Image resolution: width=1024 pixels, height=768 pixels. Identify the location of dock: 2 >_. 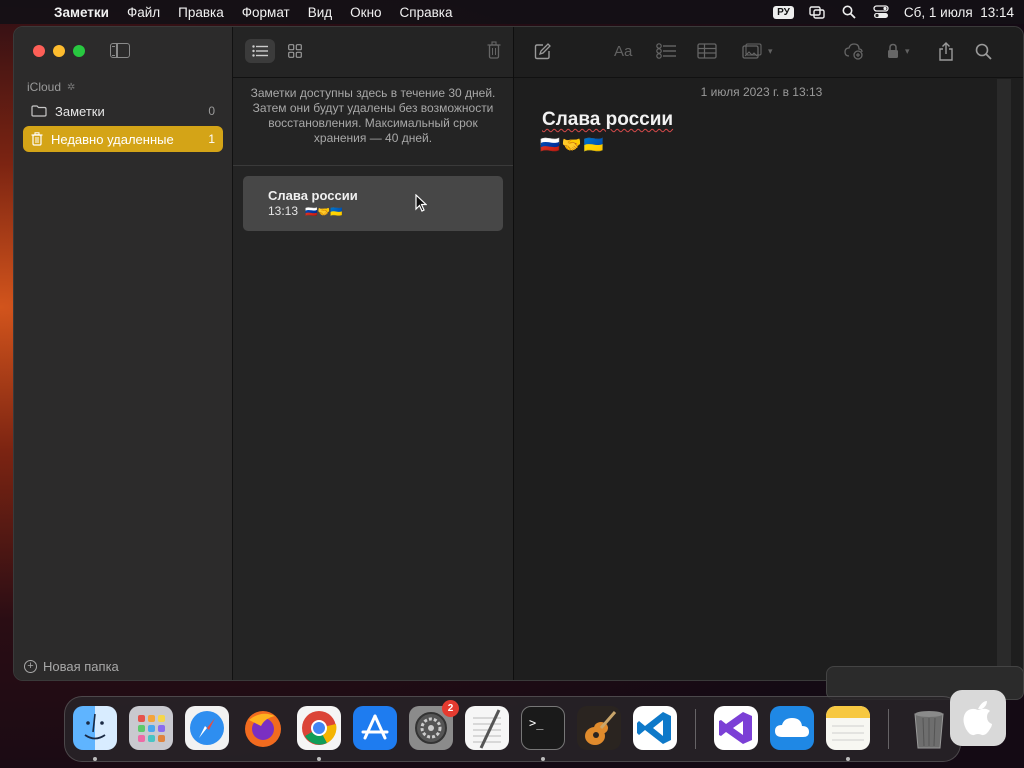
(512, 729).